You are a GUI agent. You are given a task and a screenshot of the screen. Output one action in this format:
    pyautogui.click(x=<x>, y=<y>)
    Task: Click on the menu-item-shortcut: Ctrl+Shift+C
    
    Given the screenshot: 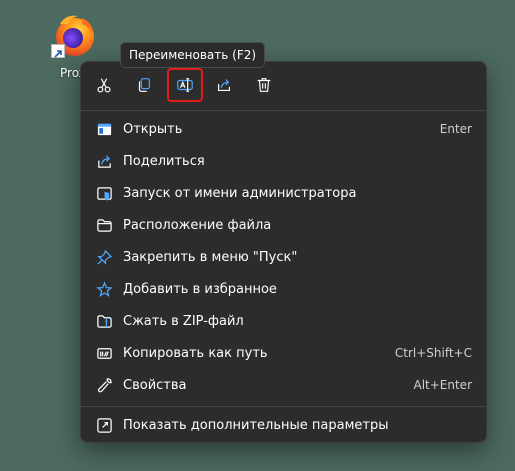 What is the action you would take?
    pyautogui.click(x=433, y=353)
    